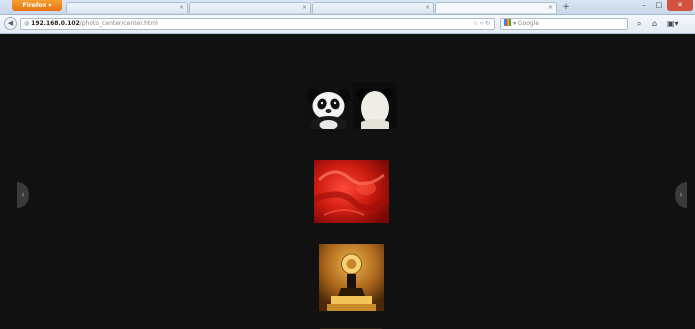  I want to click on tab-3: ×, so click(373, 7).